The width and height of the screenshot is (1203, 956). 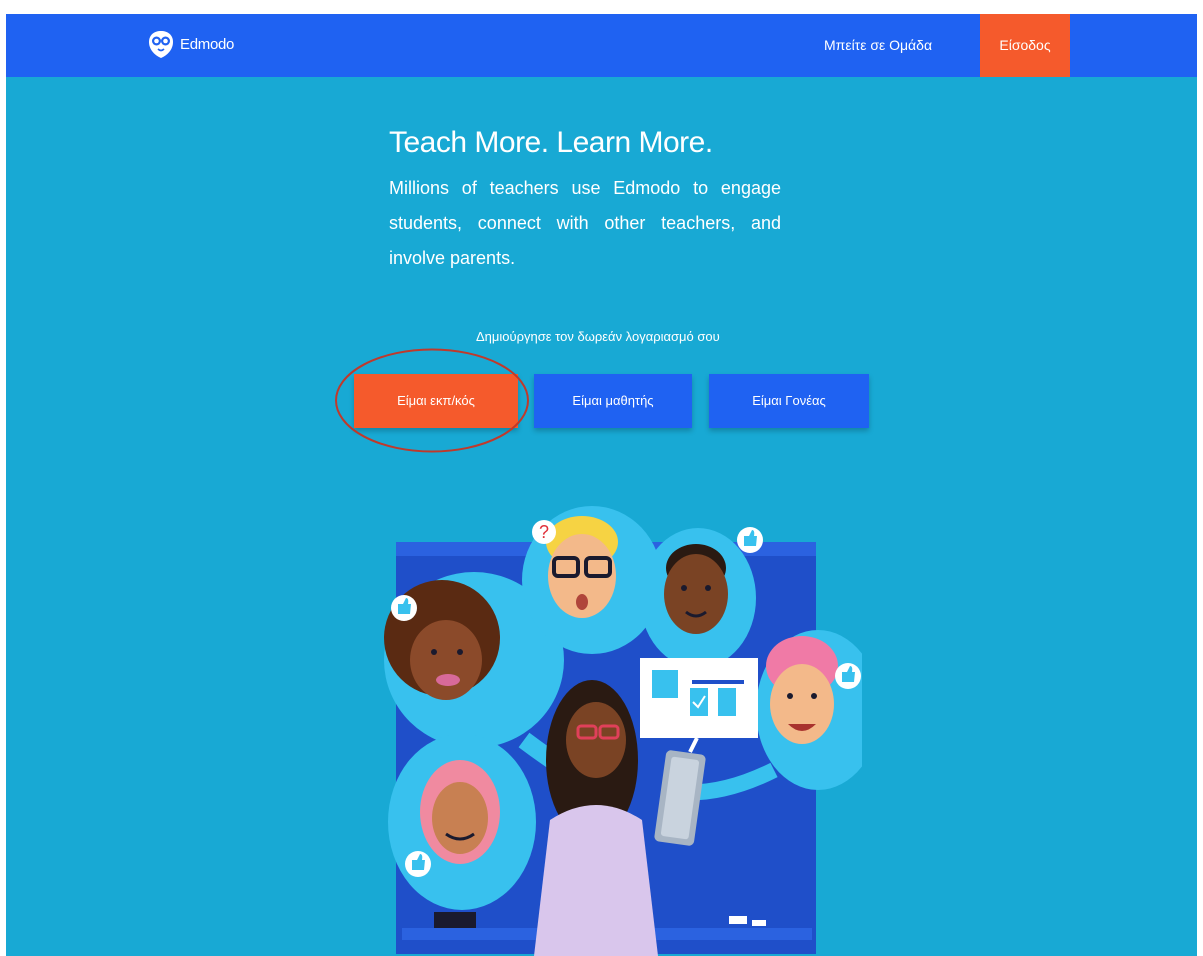 I want to click on hero-title: Teach More. Learn More., so click(x=551, y=142).